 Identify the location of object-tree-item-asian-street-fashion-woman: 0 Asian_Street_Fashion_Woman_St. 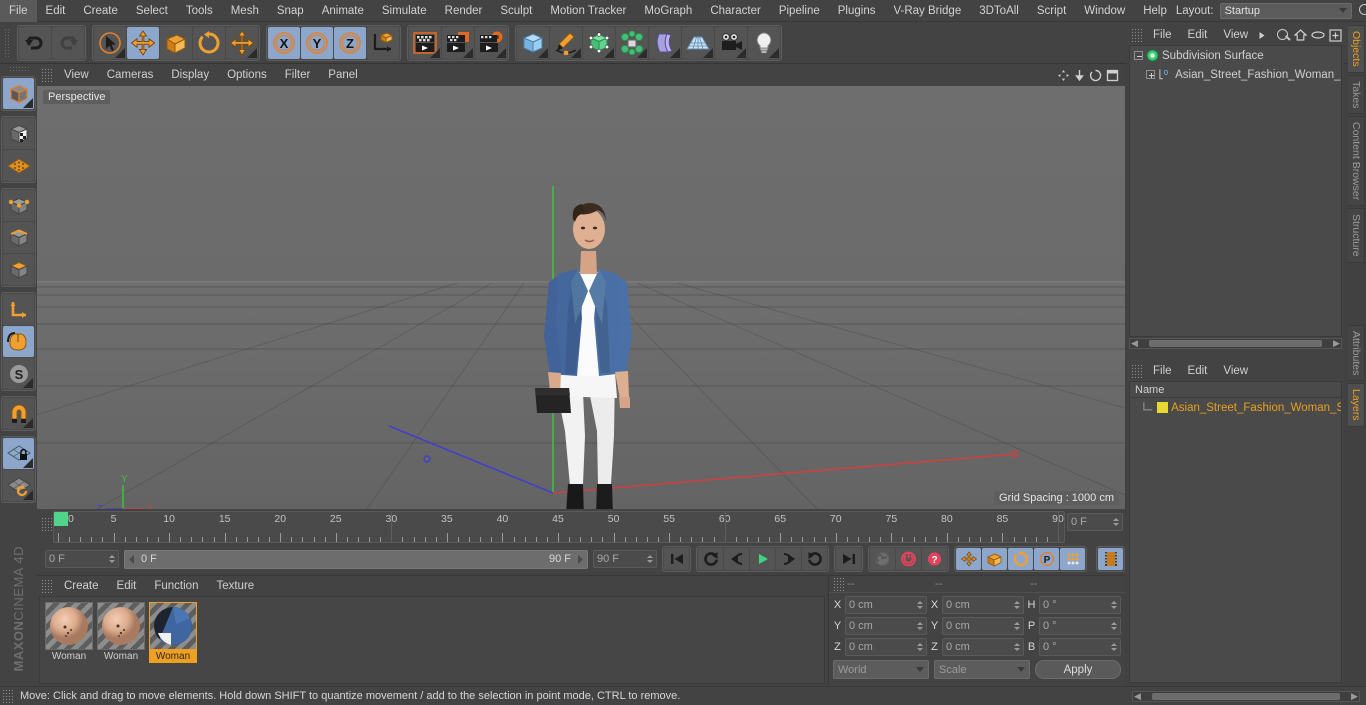
(1235, 74).